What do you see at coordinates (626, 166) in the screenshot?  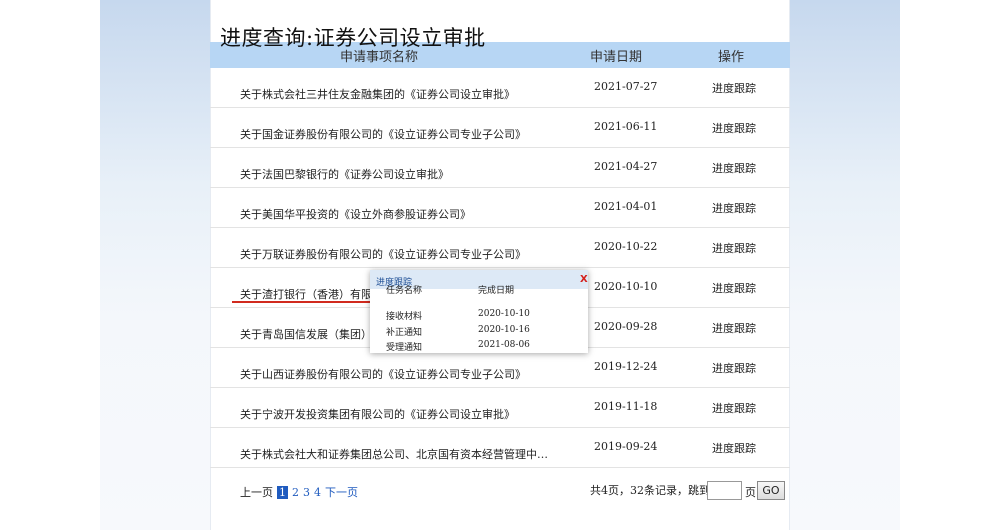 I see `application-date: 2021-04-27` at bounding box center [626, 166].